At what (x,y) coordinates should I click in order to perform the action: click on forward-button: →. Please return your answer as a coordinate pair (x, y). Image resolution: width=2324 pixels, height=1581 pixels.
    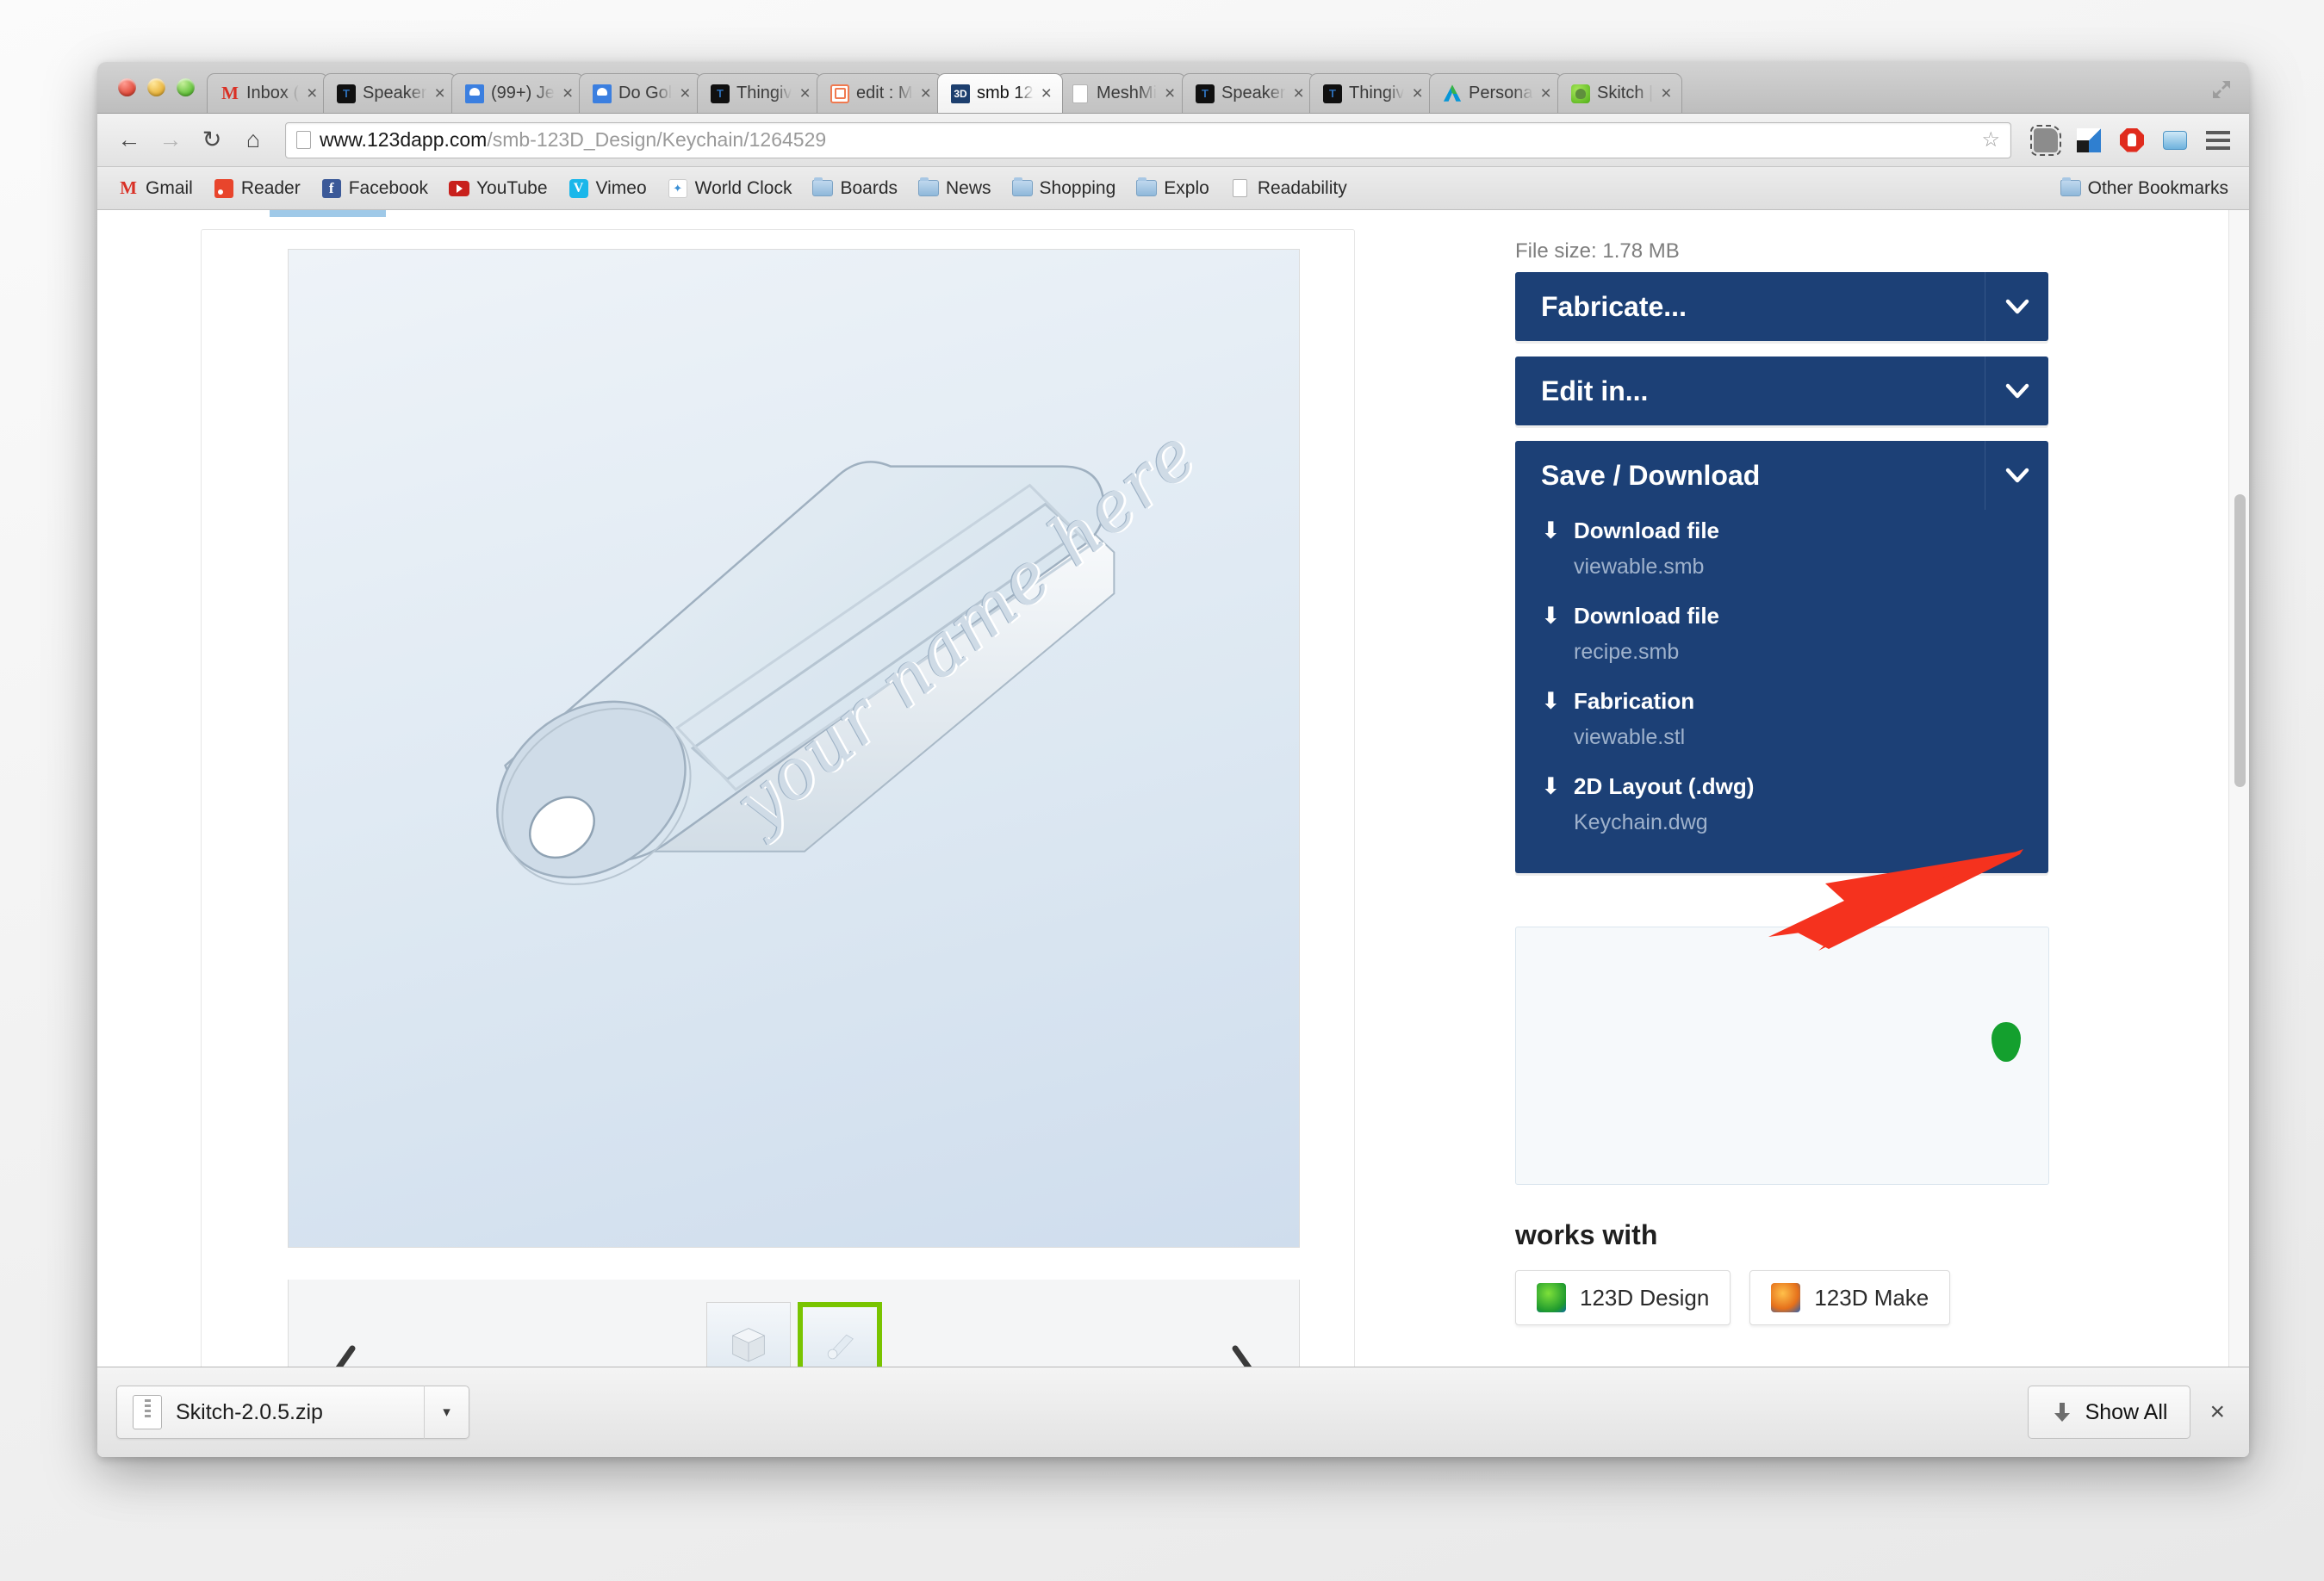
    Looking at the image, I should click on (170, 140).